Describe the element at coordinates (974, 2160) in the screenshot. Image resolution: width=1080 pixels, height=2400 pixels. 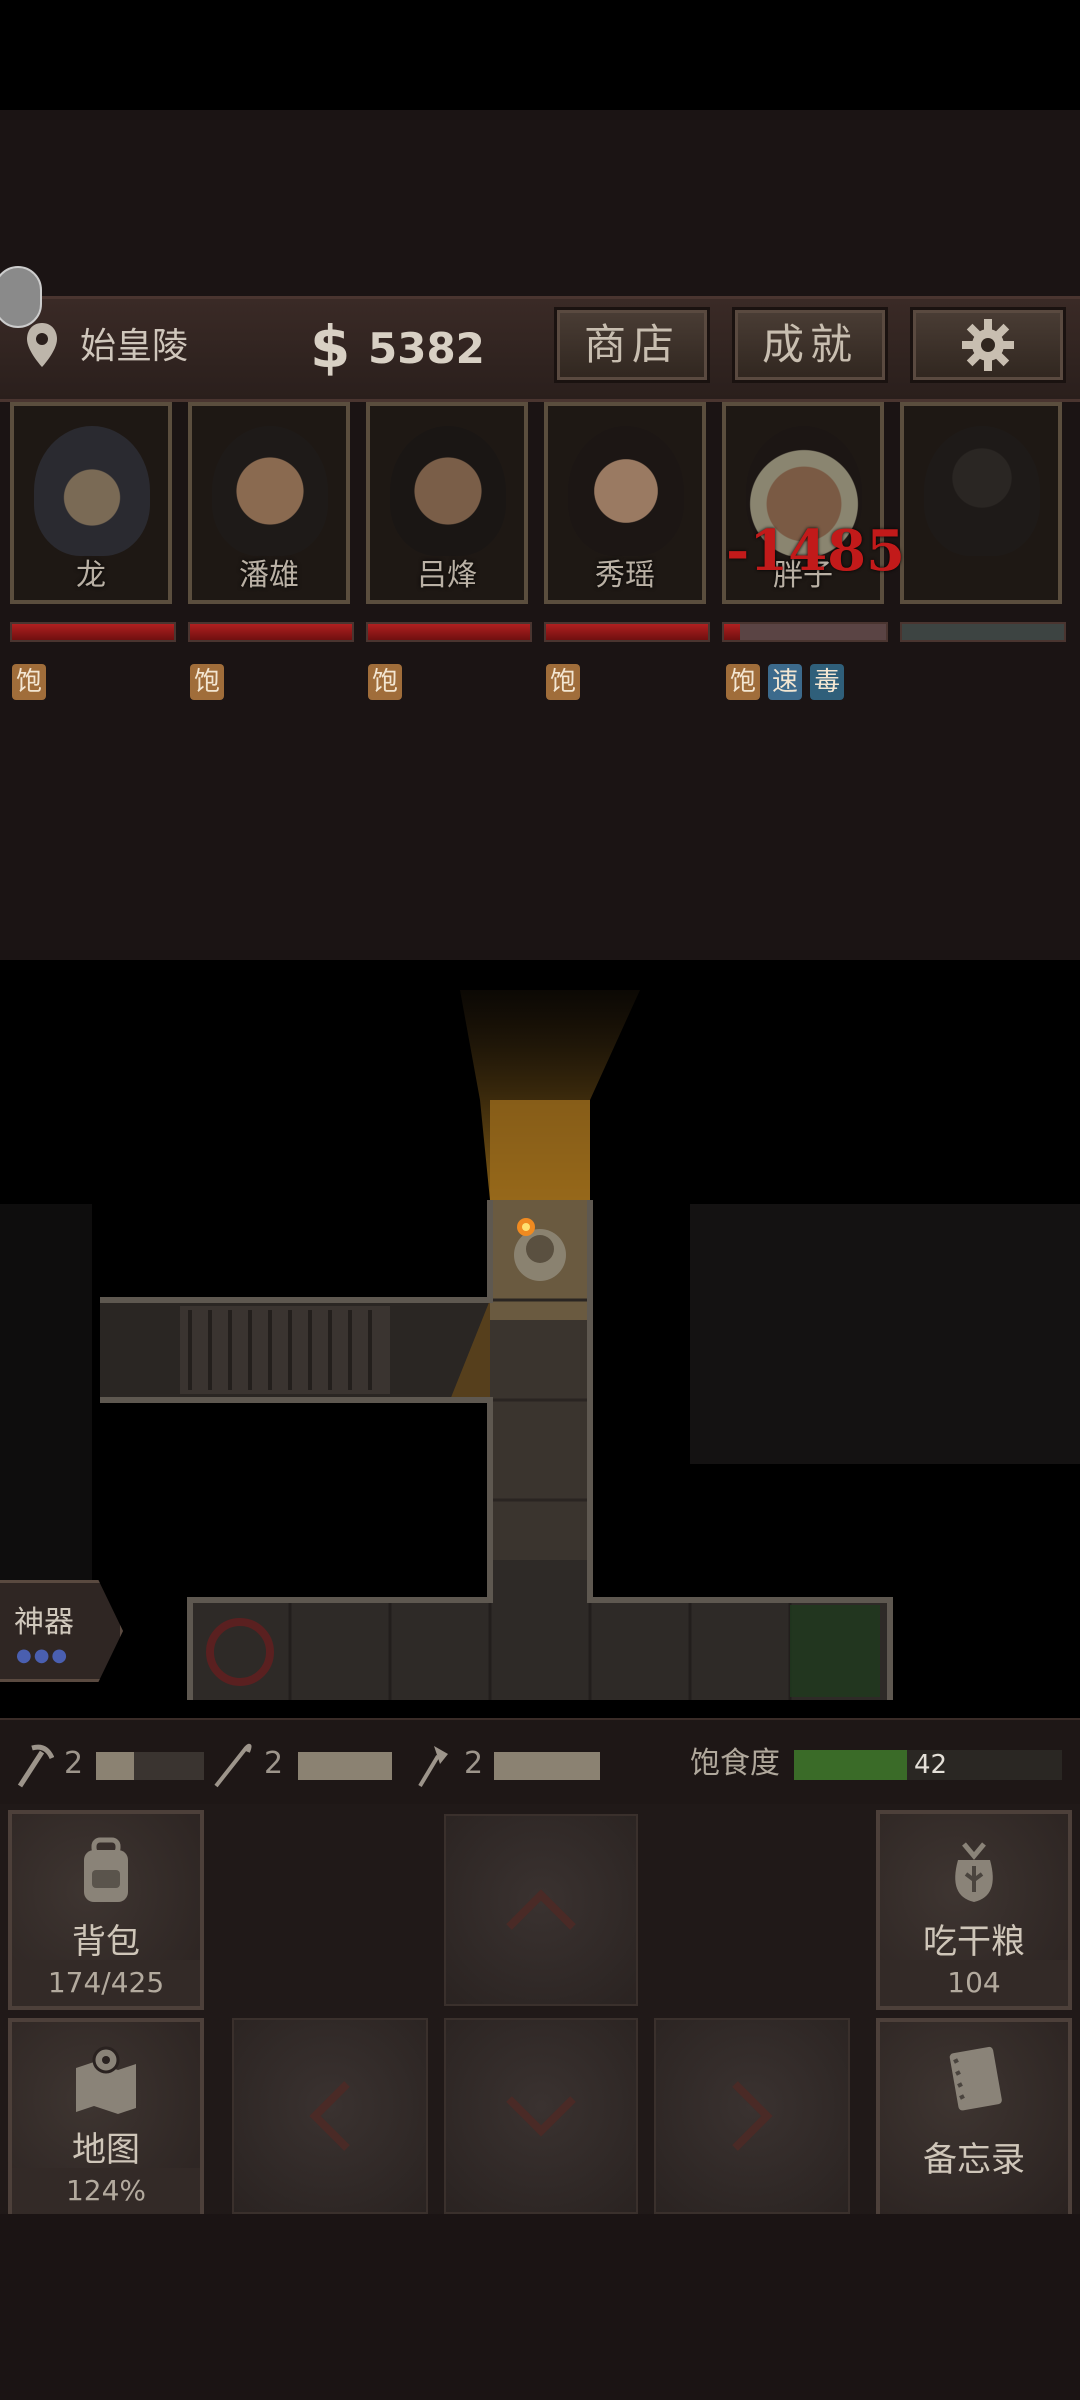
I see `memo-label: 备忘录` at that location.